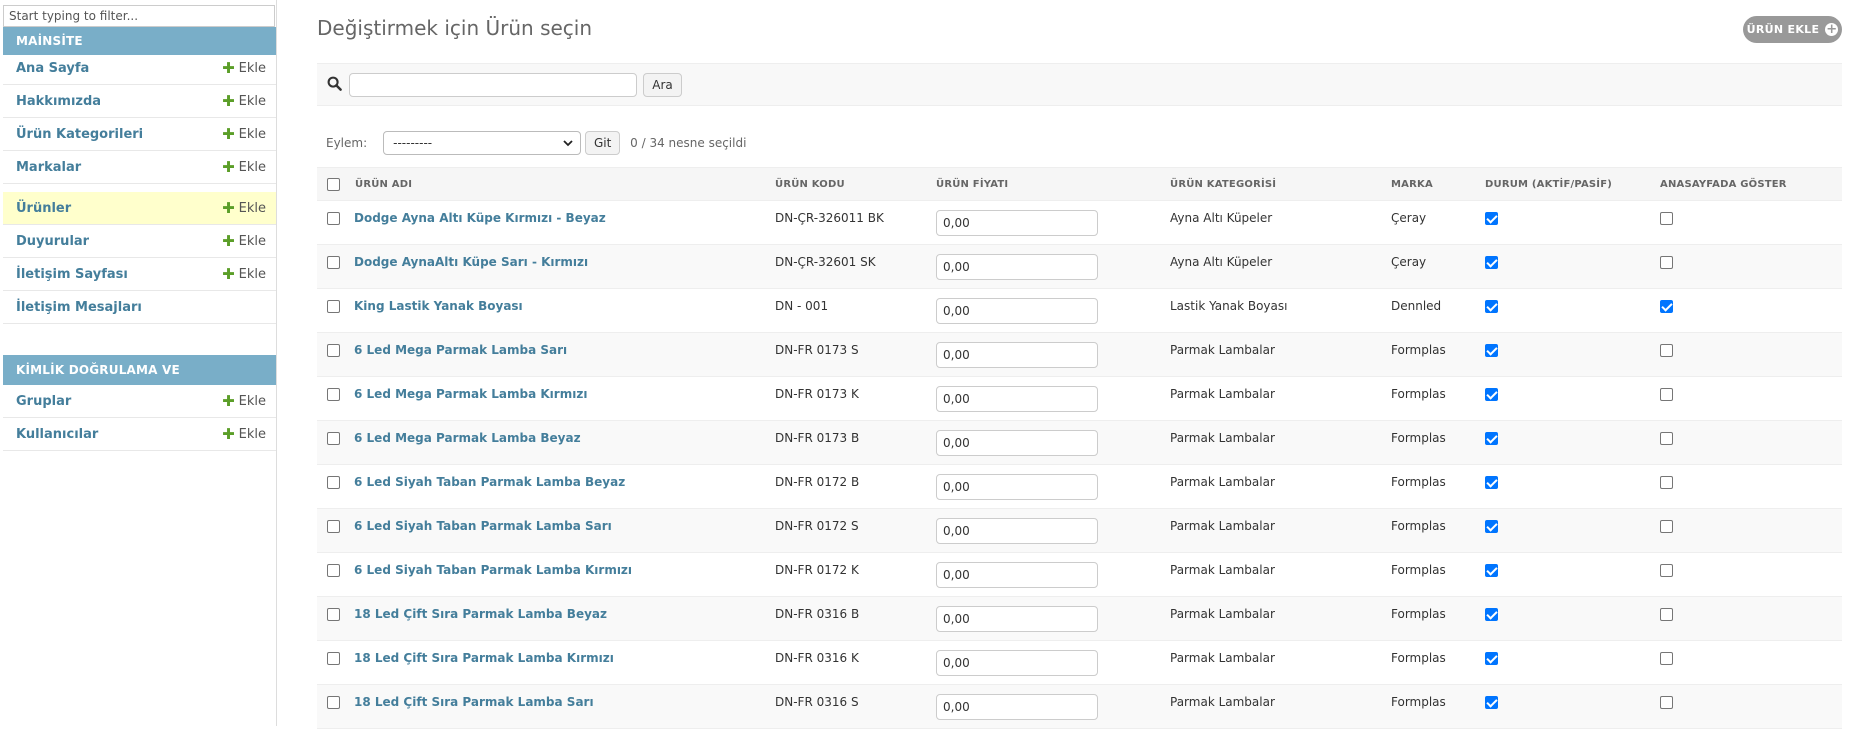  Describe the element at coordinates (119, 434) in the screenshot. I see `sidebar-item-label: Kullanıcılar` at that location.